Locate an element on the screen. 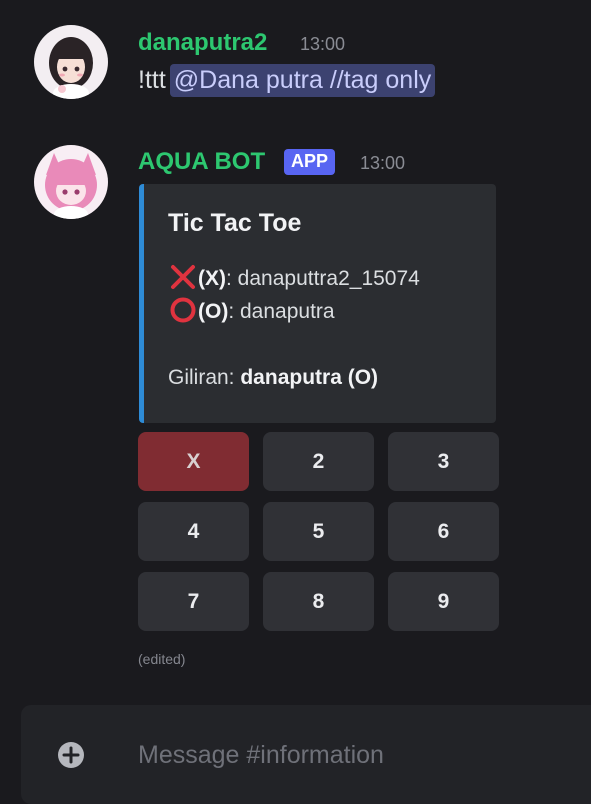 The height and width of the screenshot is (804, 591). board-cell-7: 7 is located at coordinates (193, 601).